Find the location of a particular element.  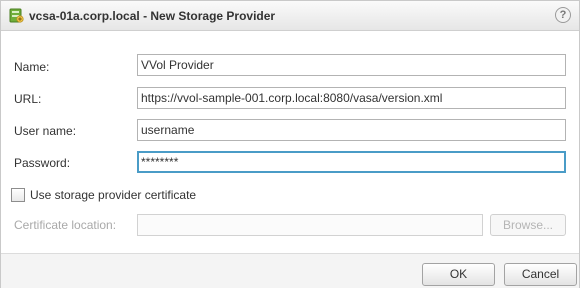

password-field is located at coordinates (351, 162).